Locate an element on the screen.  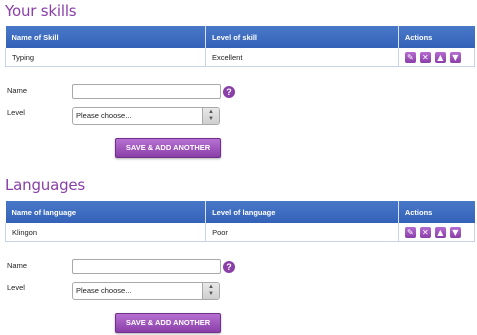
language-name-input is located at coordinates (146, 266).